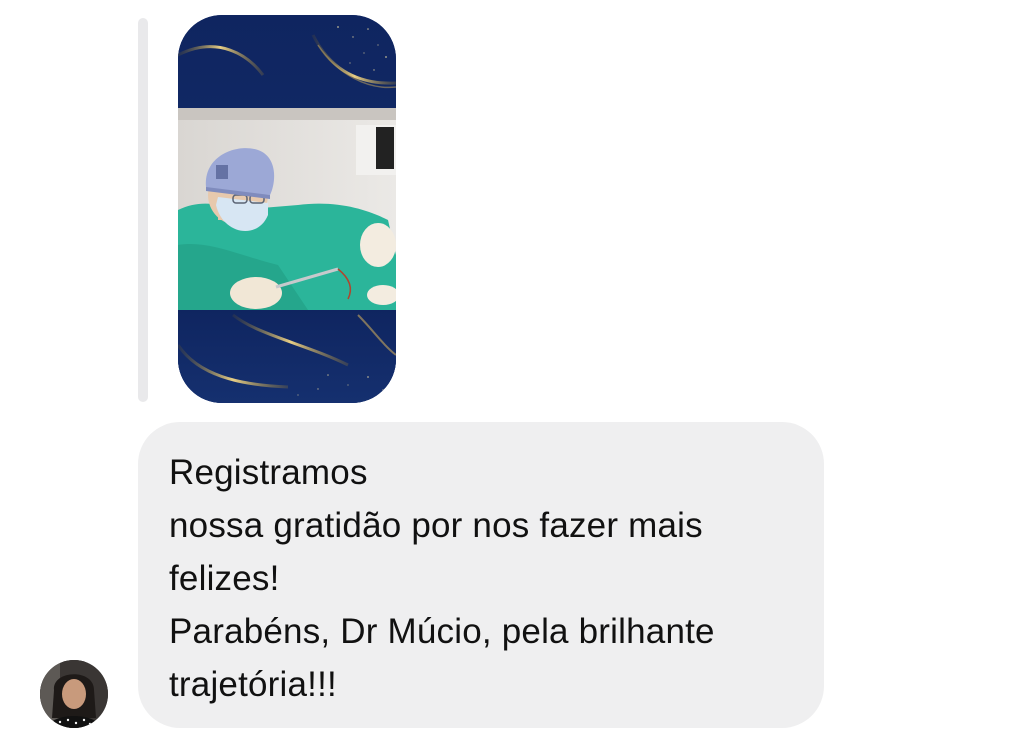 The width and height of the screenshot is (1024, 737). What do you see at coordinates (268, 472) in the screenshot?
I see `message-line-1: Registramos` at bounding box center [268, 472].